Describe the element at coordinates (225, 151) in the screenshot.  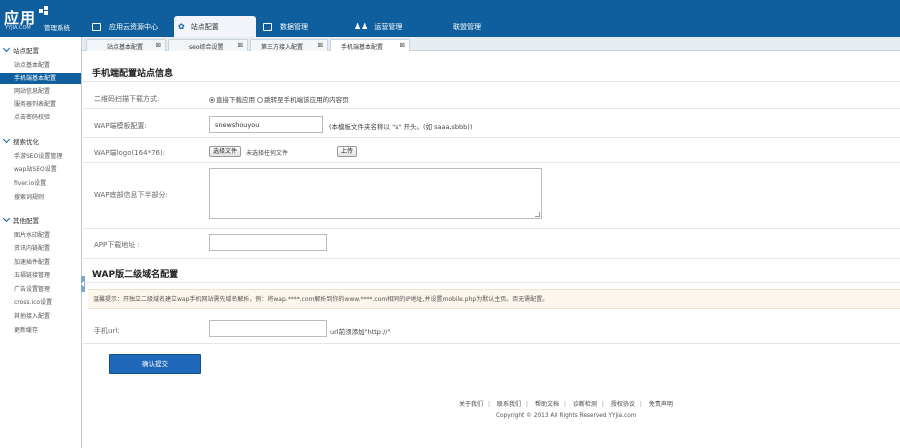
I see `choose-file-button: 选择文件` at that location.